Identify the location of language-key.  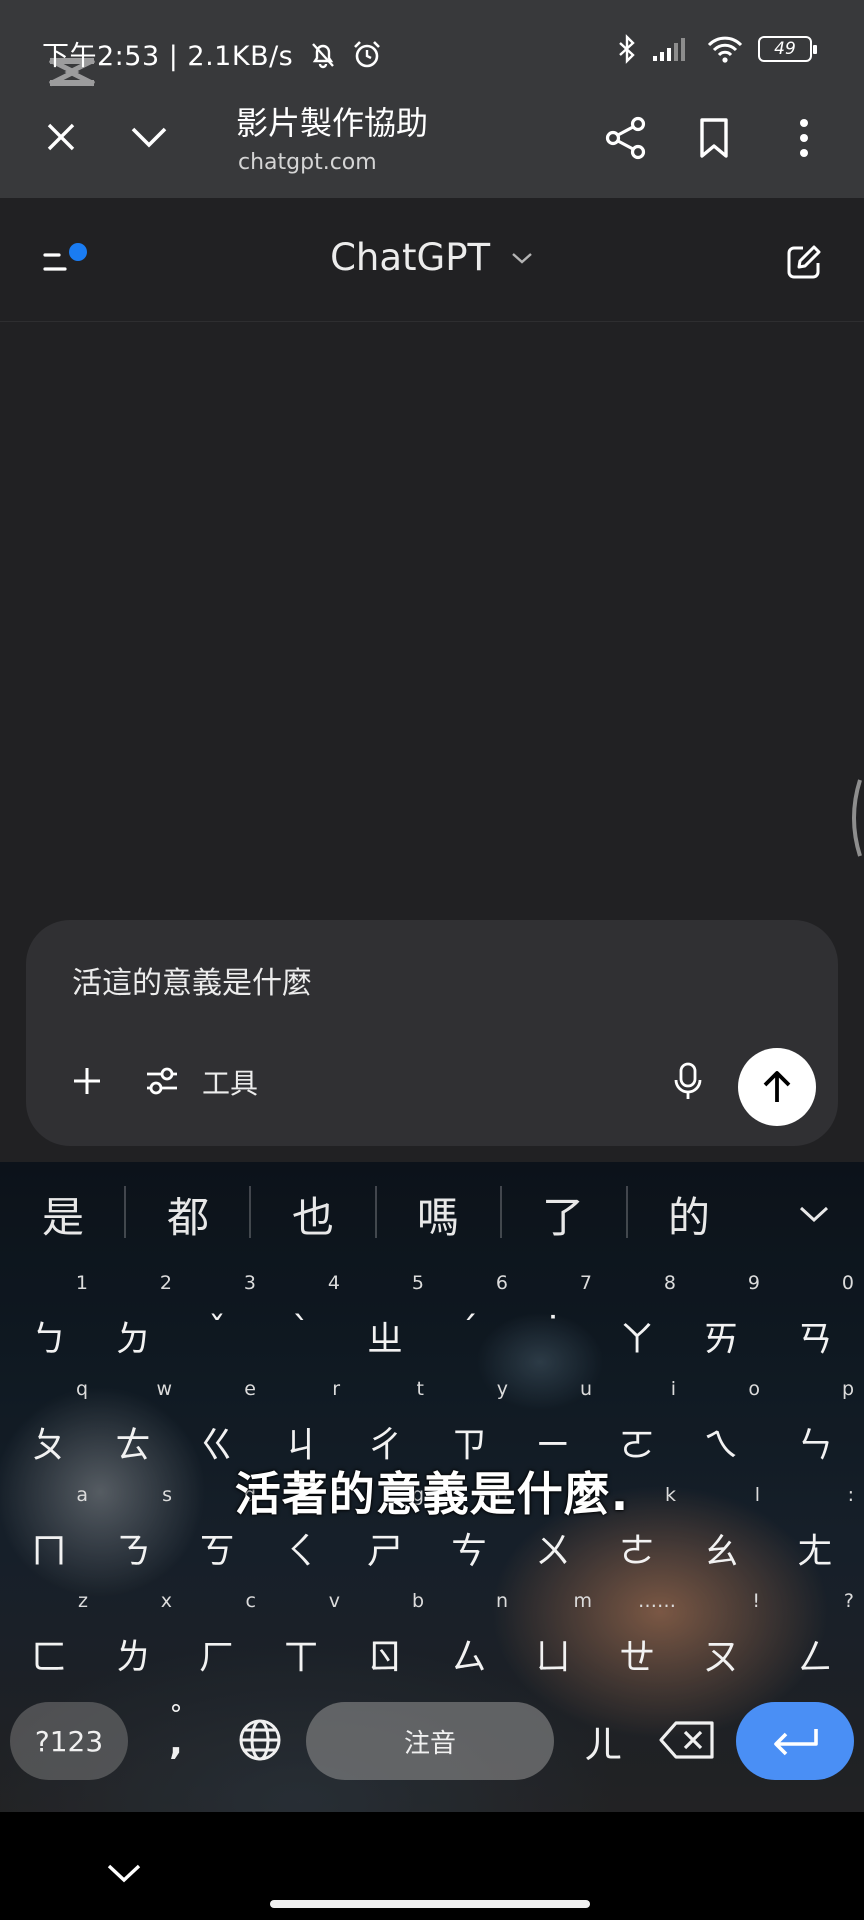
(260, 1740).